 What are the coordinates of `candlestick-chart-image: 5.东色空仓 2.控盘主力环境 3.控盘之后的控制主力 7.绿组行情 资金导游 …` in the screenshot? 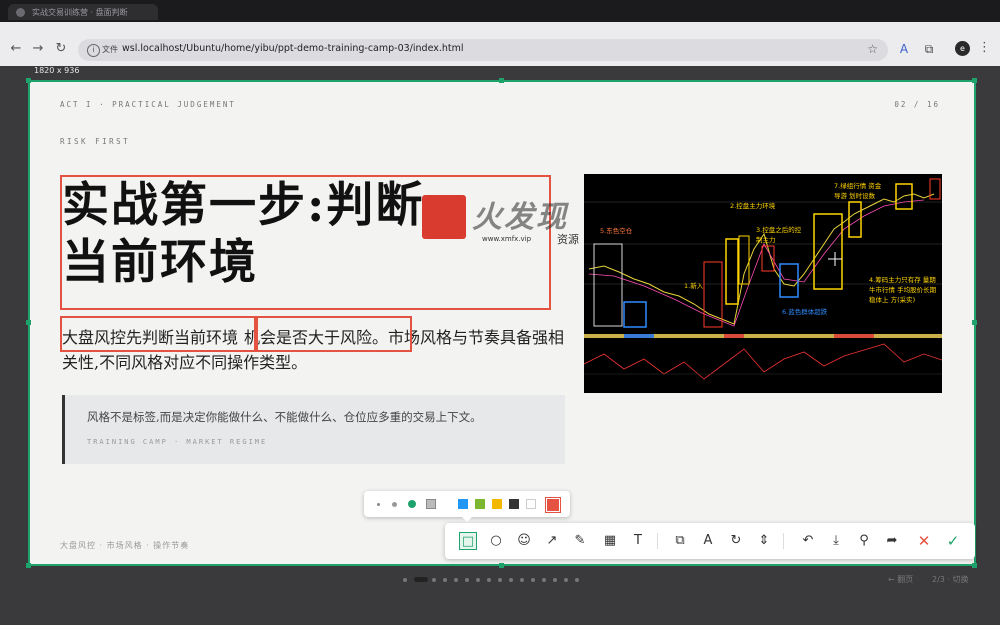 It's located at (763, 283).